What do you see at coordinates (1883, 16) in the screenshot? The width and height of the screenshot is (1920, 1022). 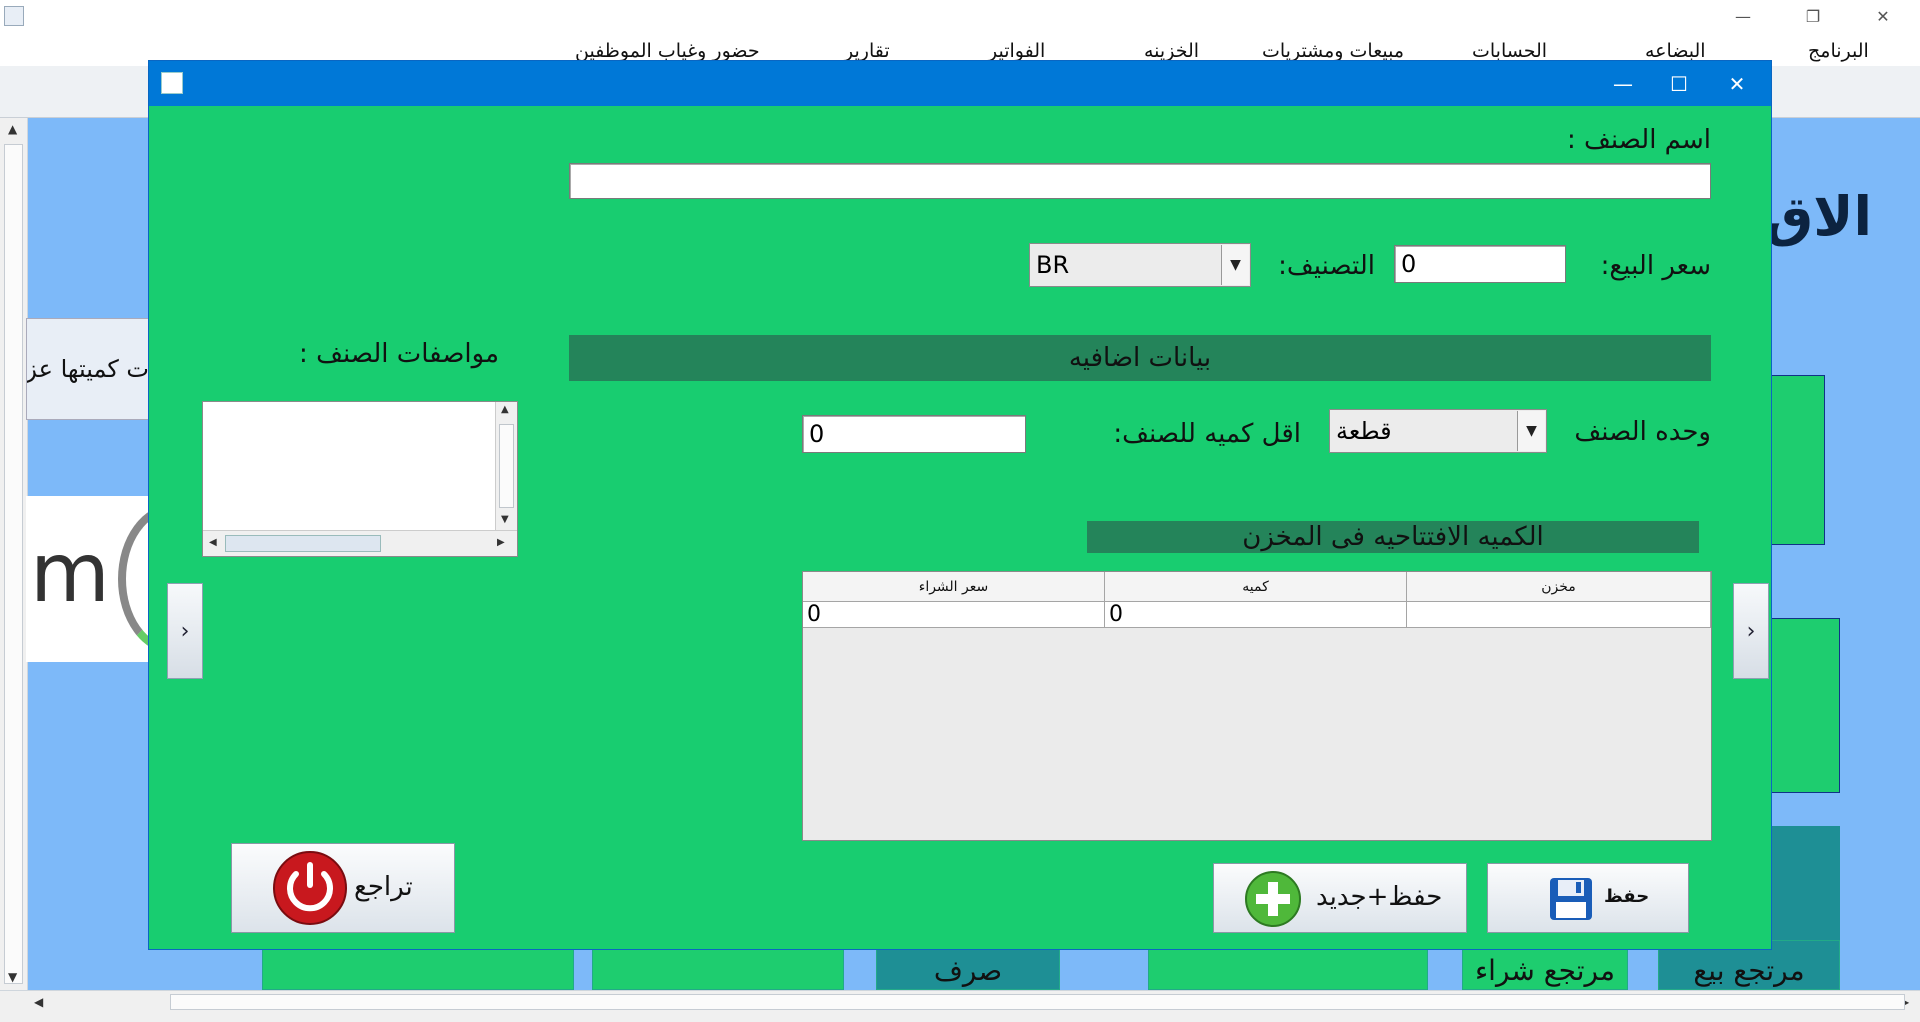 I see `close-icon: ✕` at bounding box center [1883, 16].